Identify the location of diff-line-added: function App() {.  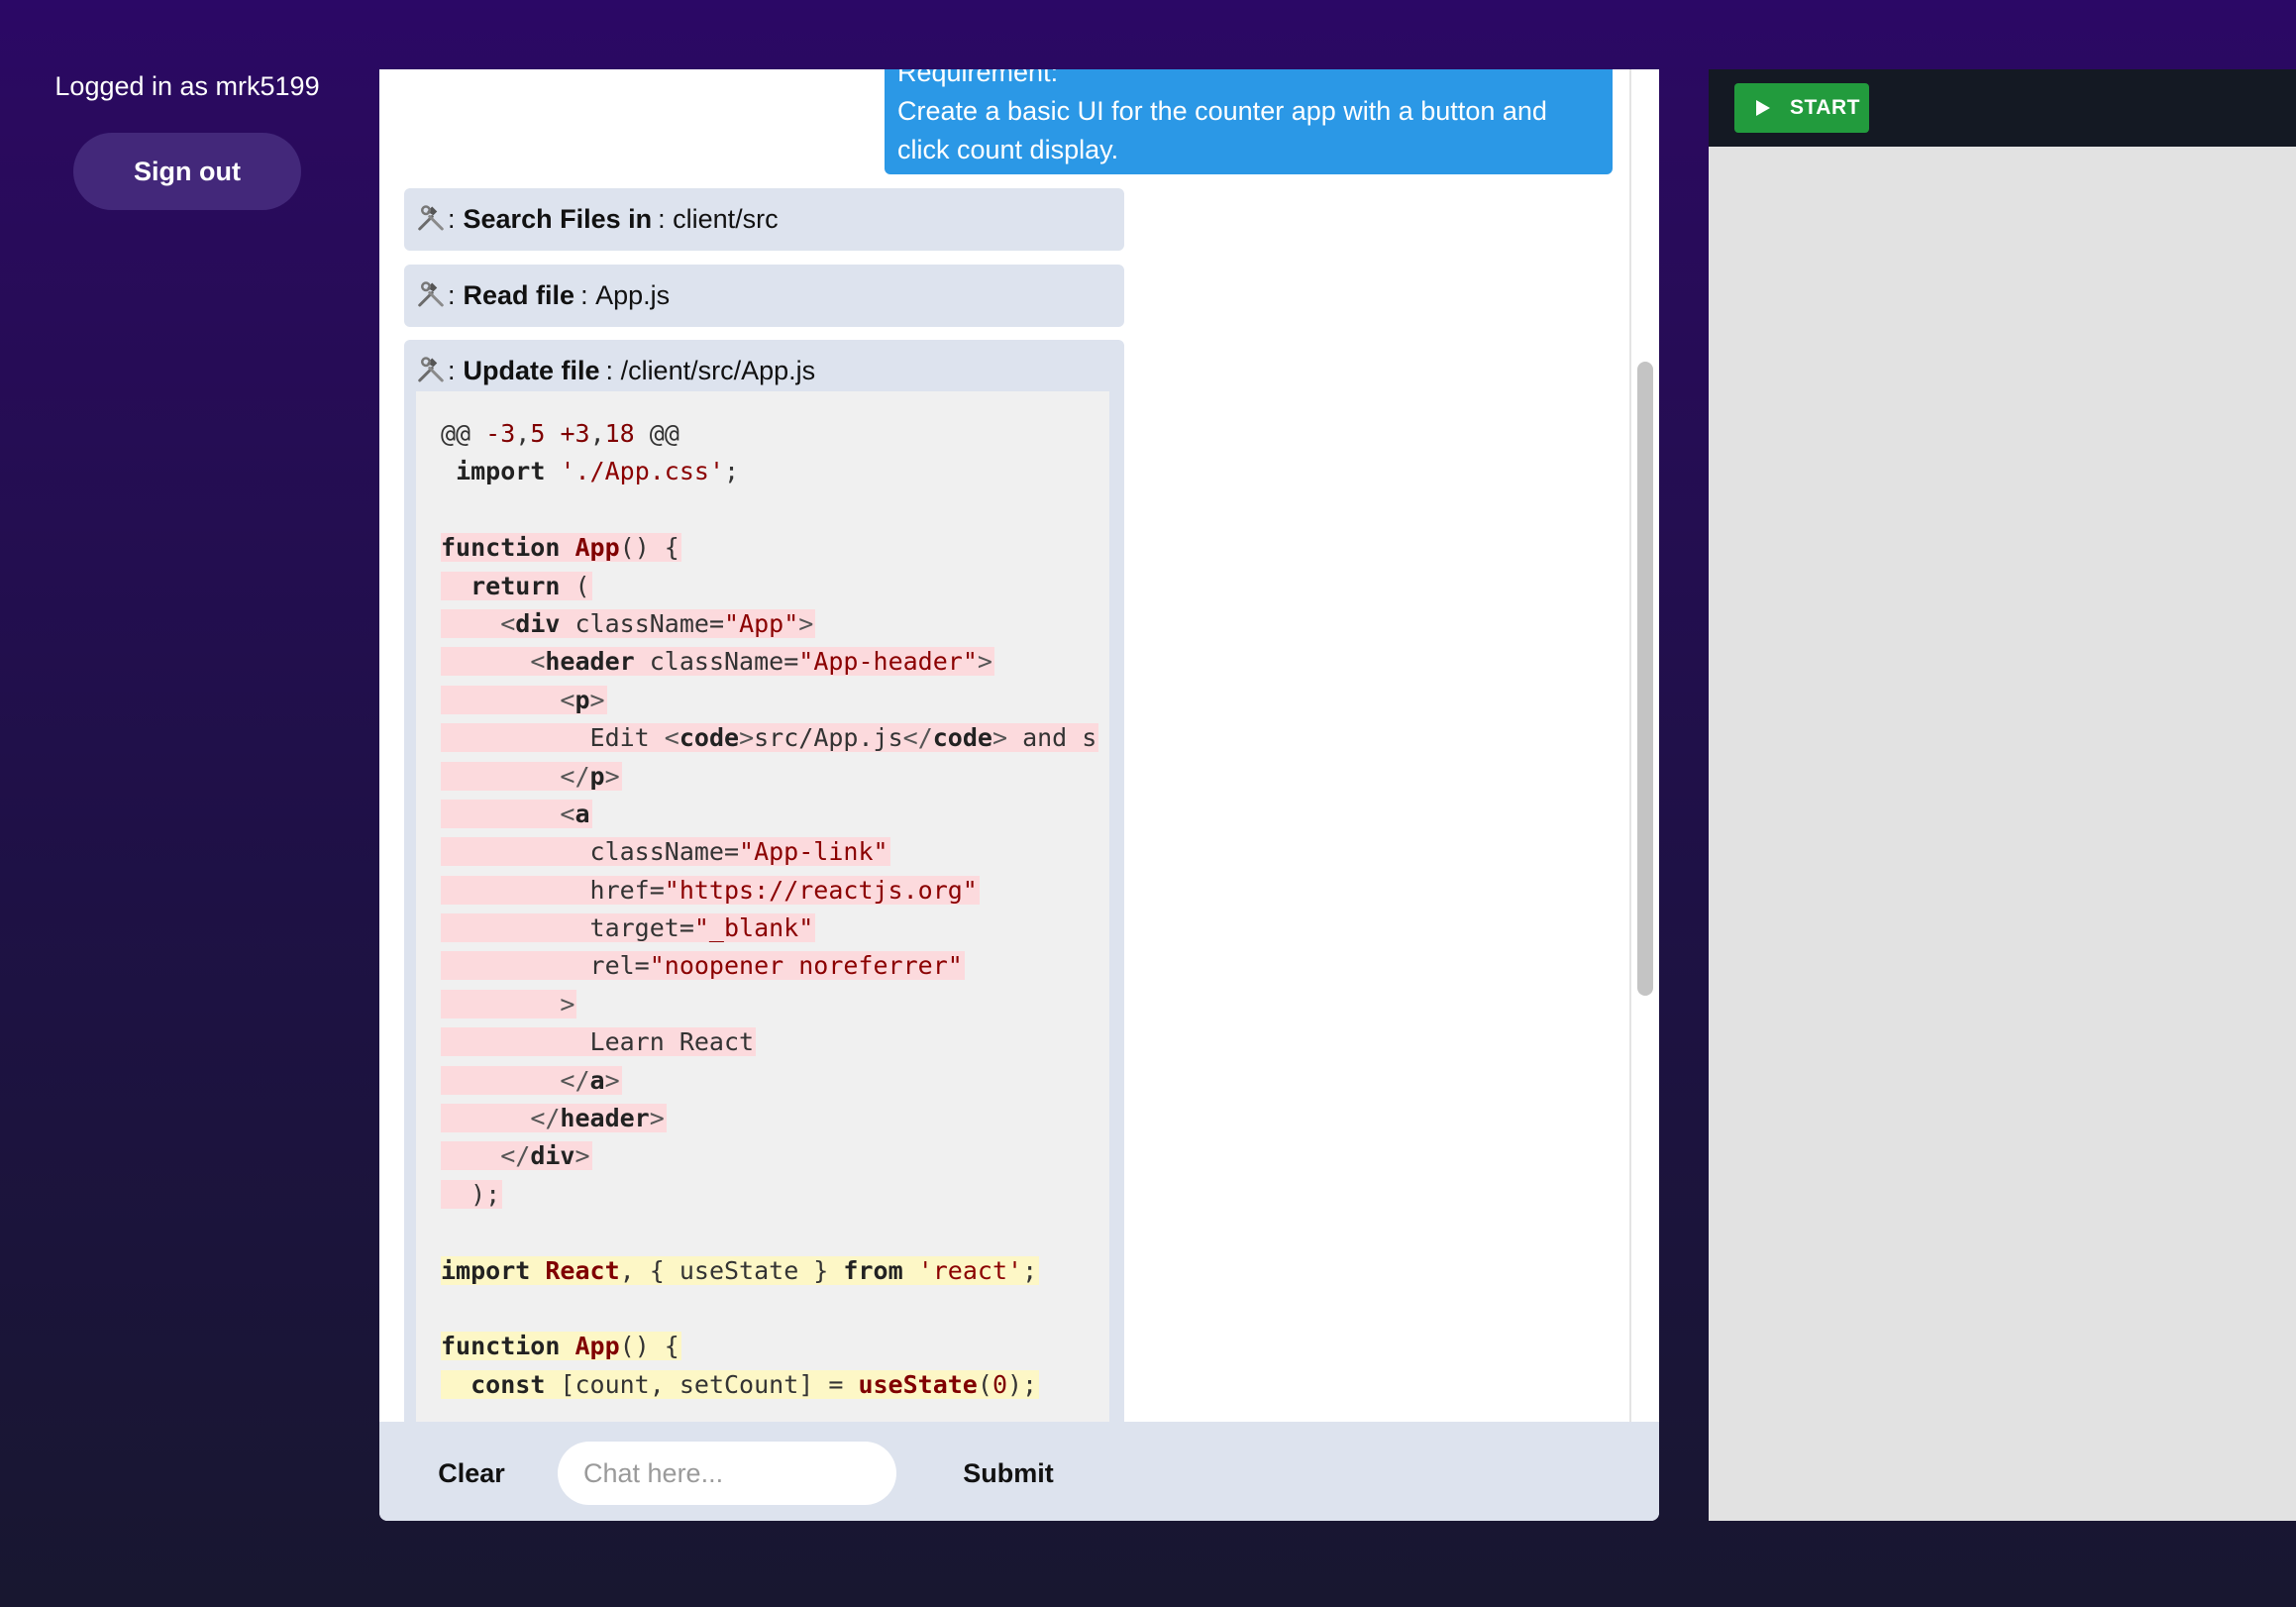
(561, 1346).